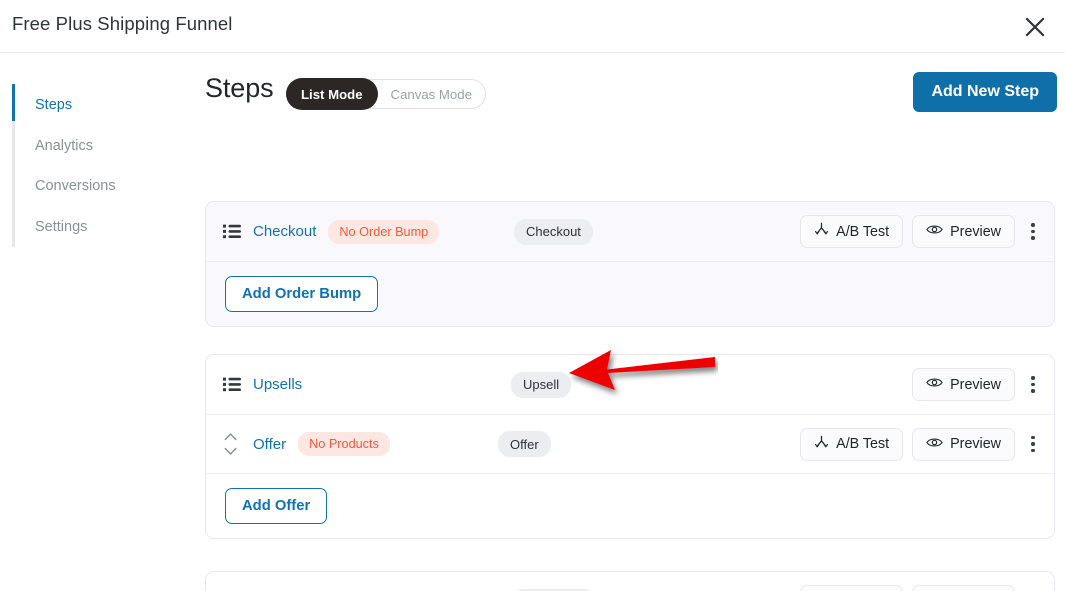 The width and height of the screenshot is (1065, 591). What do you see at coordinates (630, 384) in the screenshot?
I see `table-row: Upsells Upsell Preview` at bounding box center [630, 384].